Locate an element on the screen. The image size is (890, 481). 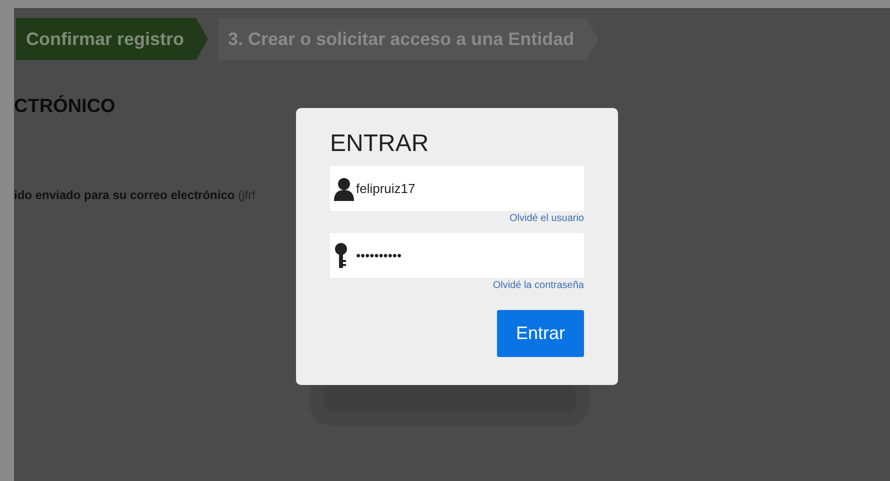
username-field: felipruiz17 is located at coordinates (457, 188).